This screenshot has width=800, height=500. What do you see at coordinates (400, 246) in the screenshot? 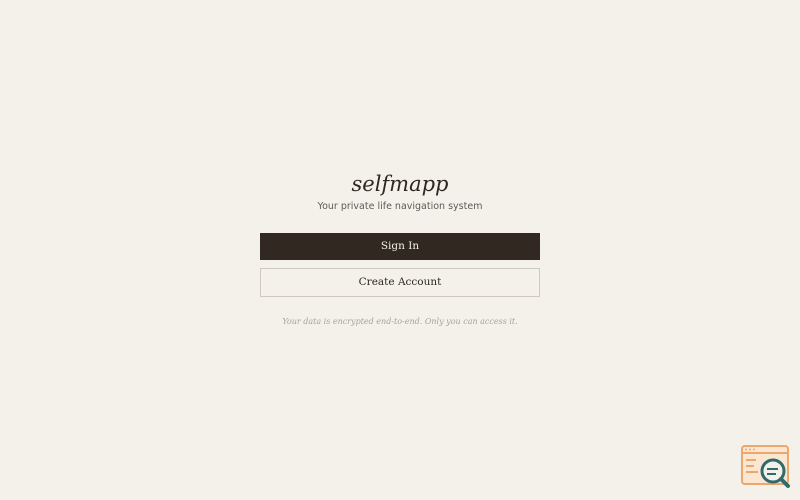
I see `sign-in-button: Sign In` at bounding box center [400, 246].